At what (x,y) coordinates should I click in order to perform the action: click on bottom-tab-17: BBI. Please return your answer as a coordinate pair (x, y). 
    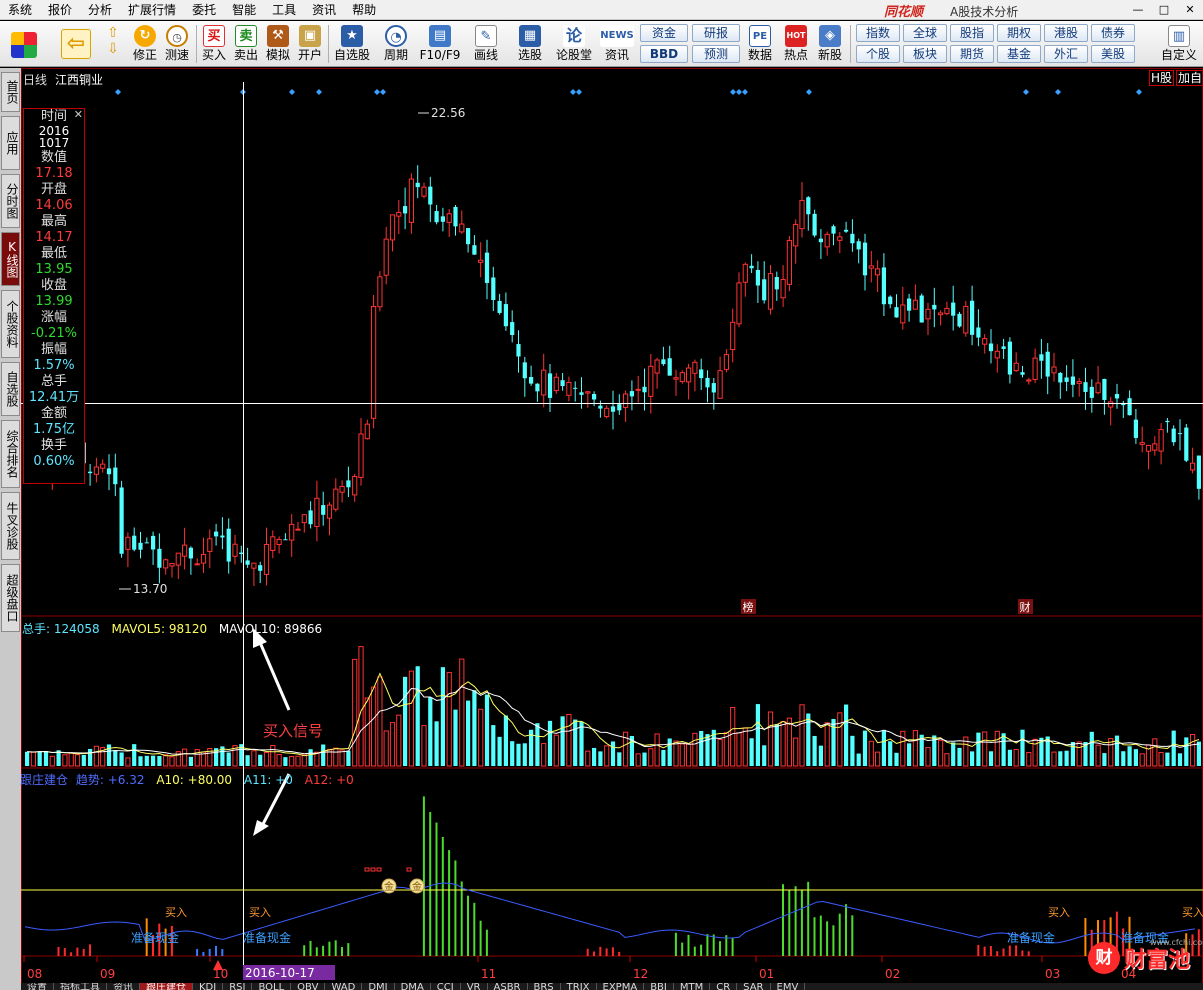
    Looking at the image, I should click on (659, 986).